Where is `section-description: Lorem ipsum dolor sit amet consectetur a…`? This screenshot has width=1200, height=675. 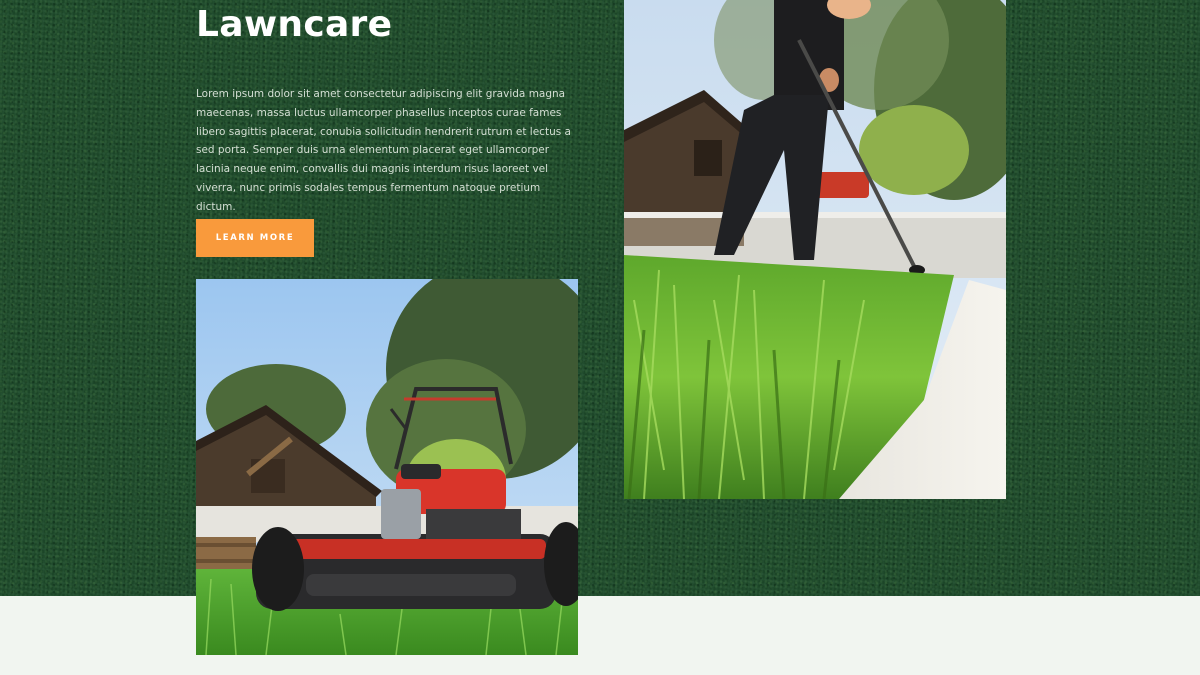
section-description: Lorem ipsum dolor sit amet consectetur a… is located at coordinates (383, 150).